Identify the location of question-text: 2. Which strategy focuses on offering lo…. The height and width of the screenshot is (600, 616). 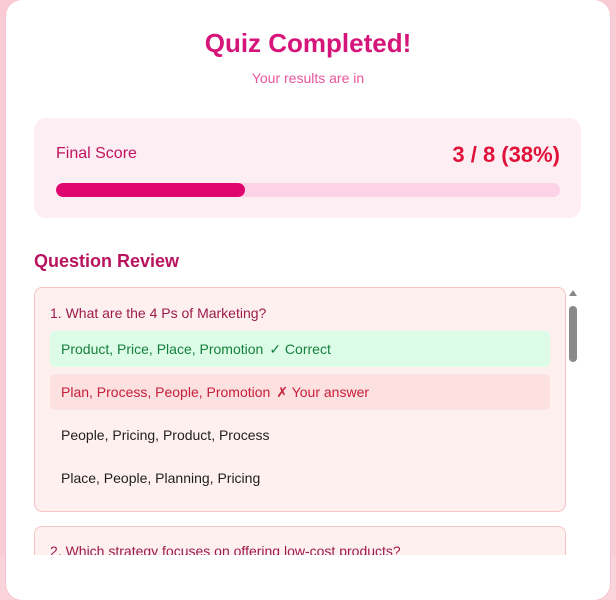
(225, 549).